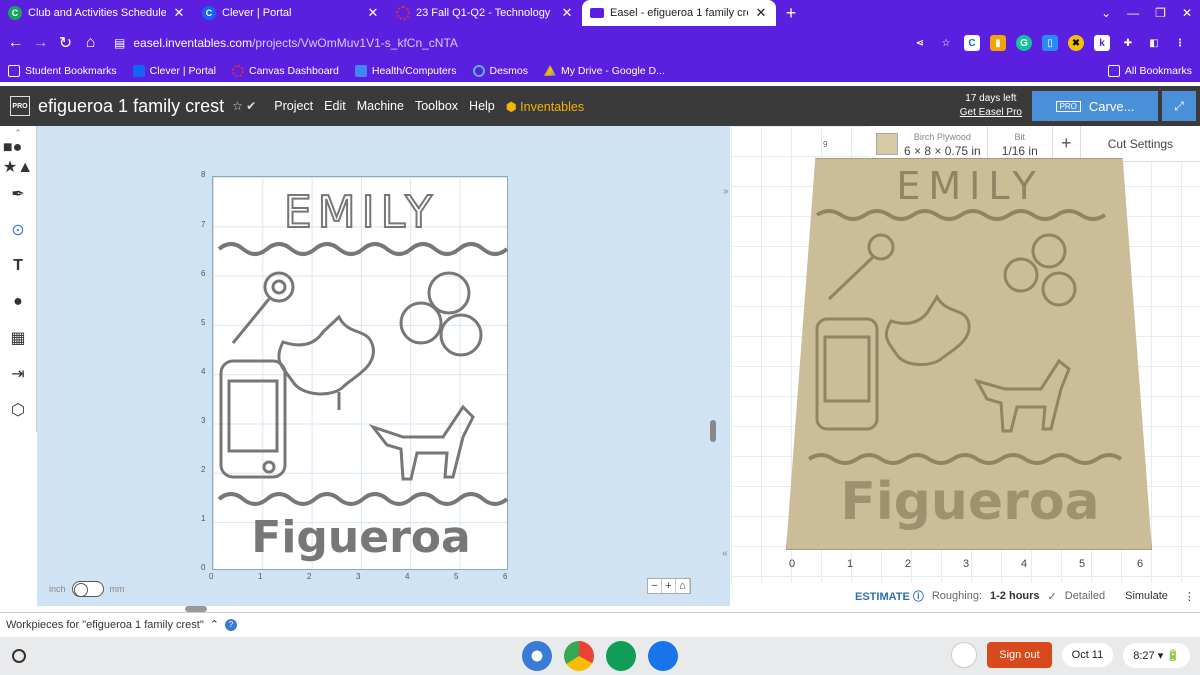 This screenshot has height=675, width=1200. Describe the element at coordinates (18, 194) in the screenshot. I see `pen-icon: ✒` at that location.